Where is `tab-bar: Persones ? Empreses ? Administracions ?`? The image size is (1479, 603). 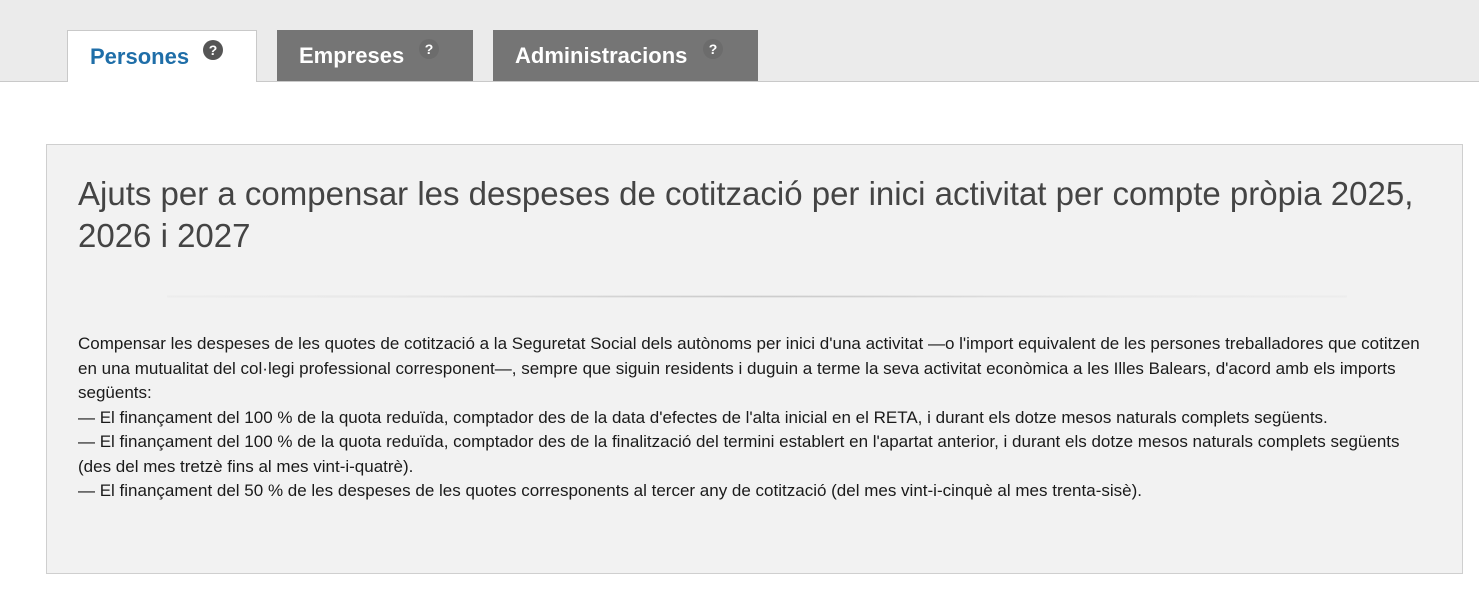 tab-bar: Persones ? Empreses ? Administracions ? is located at coordinates (739, 41).